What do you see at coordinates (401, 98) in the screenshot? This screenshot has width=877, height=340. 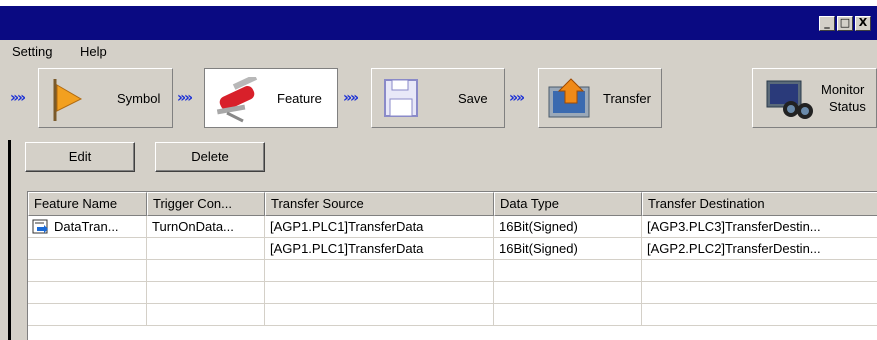 I see `floppy-disk-icon` at bounding box center [401, 98].